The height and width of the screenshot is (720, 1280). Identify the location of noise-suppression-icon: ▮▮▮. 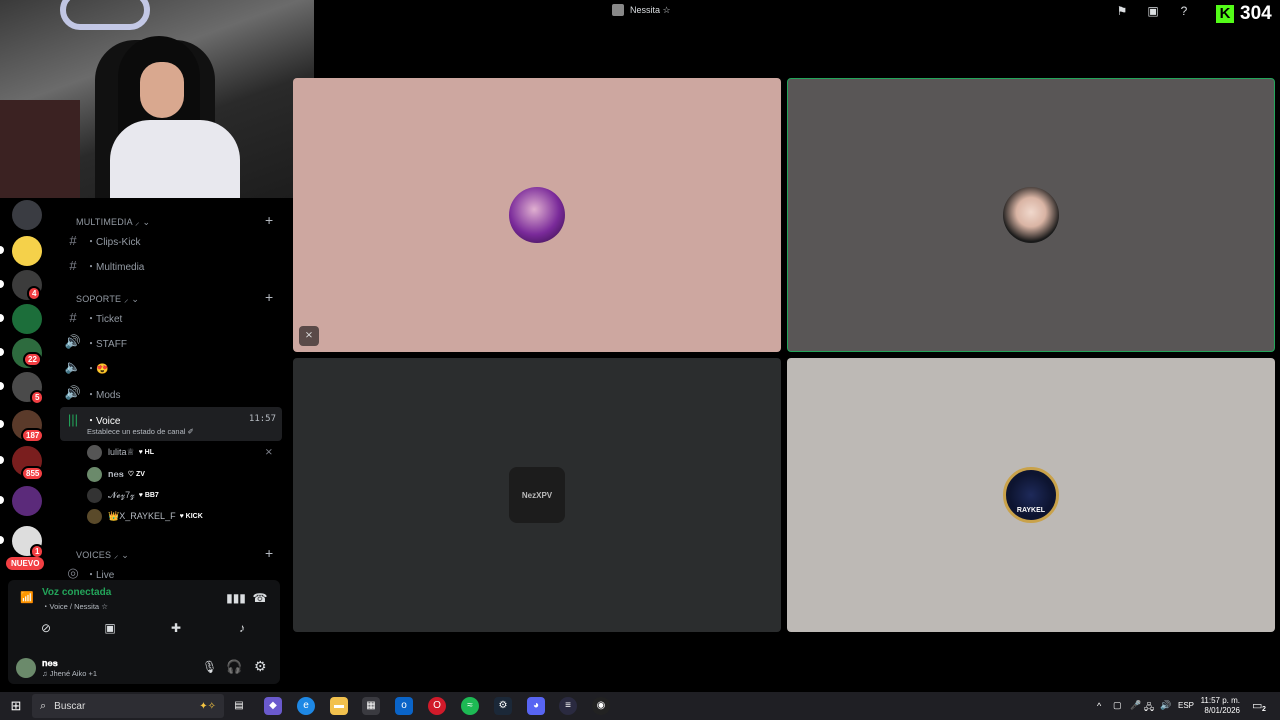
(236, 598).